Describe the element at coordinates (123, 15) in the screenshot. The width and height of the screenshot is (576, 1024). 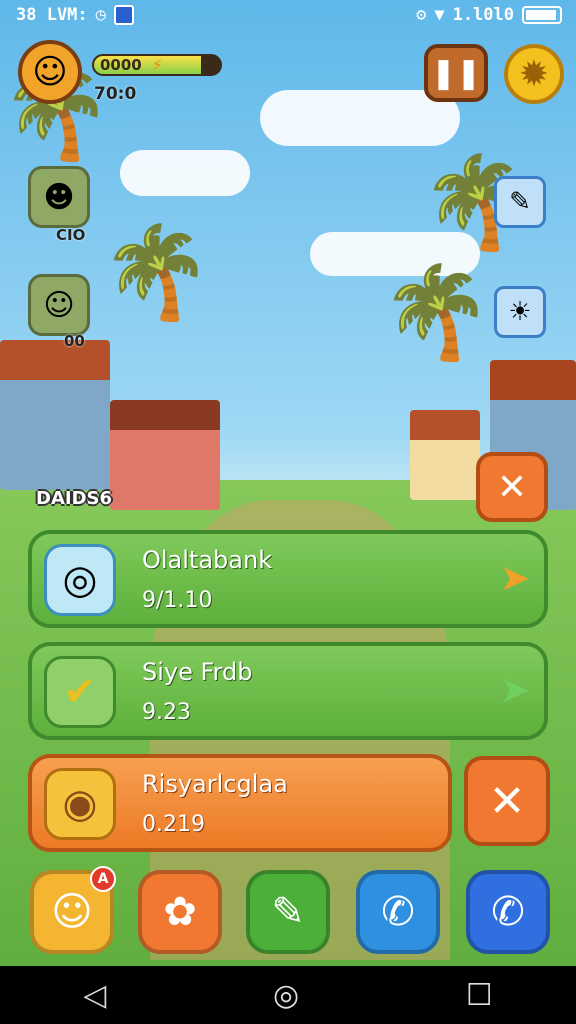
I see `app-icon` at that location.